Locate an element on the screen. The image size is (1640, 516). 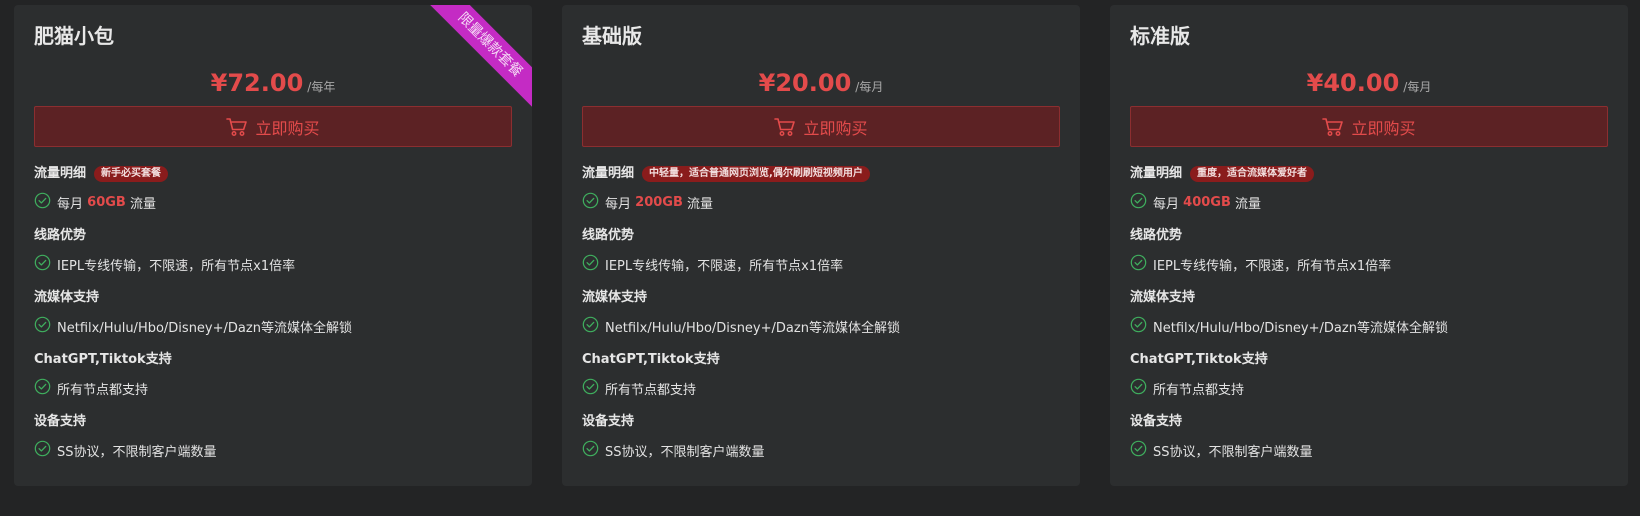
price-row: ¥72.00/每年 is located at coordinates (273, 83).